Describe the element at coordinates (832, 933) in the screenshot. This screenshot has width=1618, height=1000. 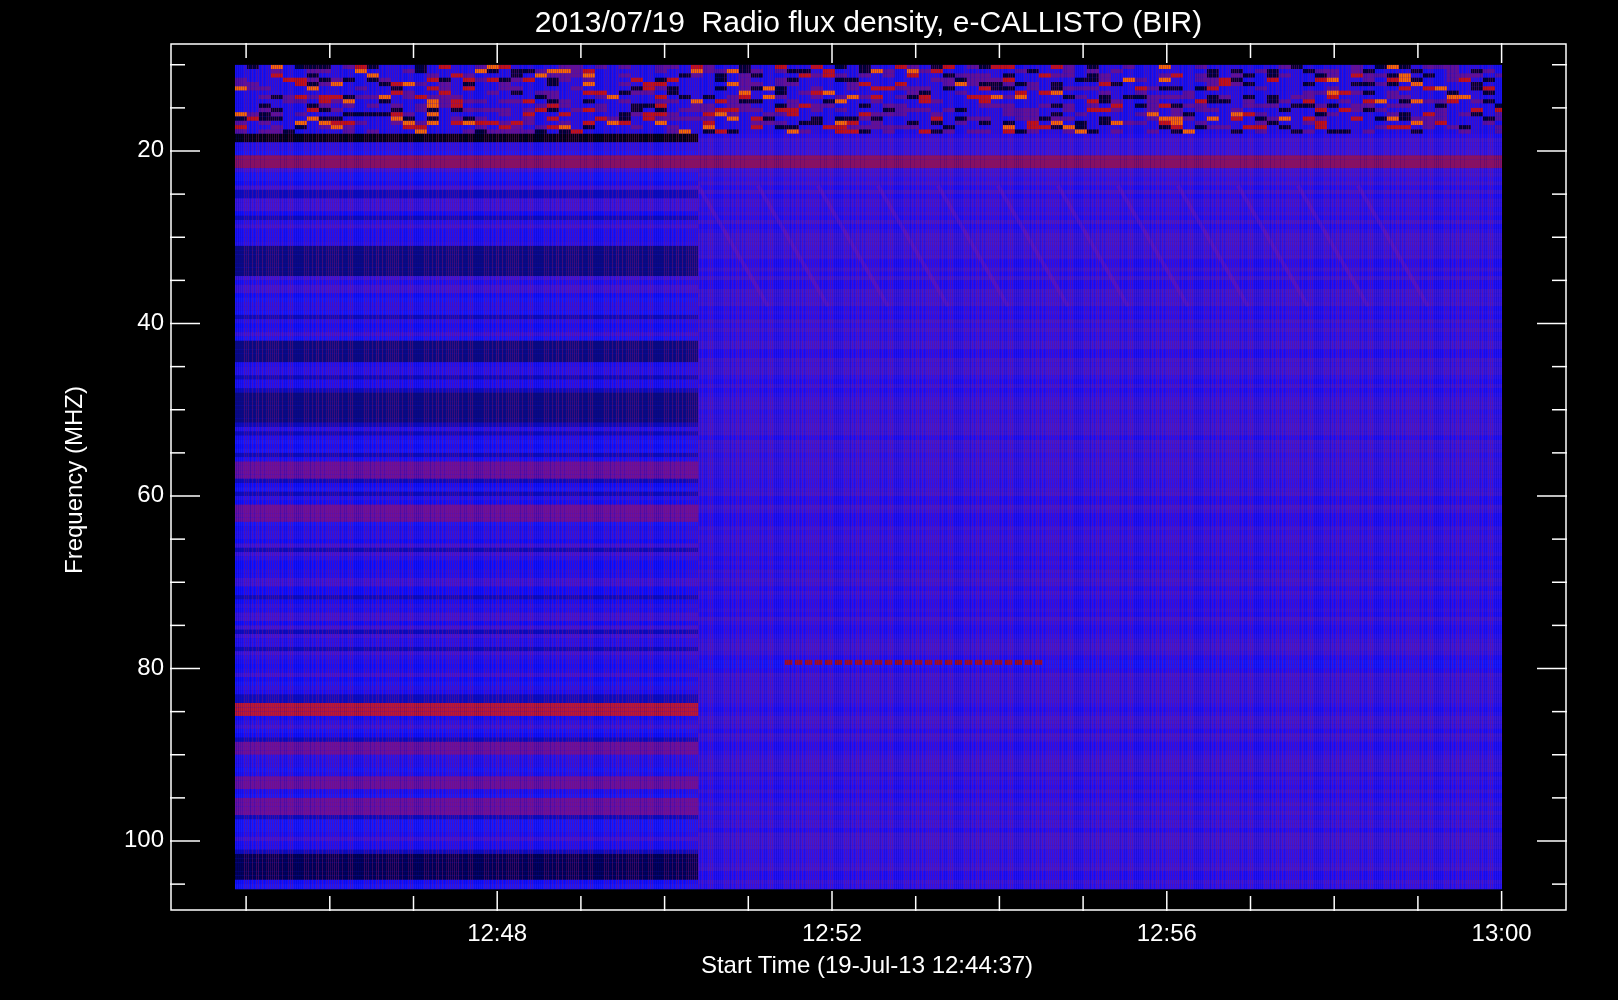
I see `x-tick-label: 12:52` at that location.